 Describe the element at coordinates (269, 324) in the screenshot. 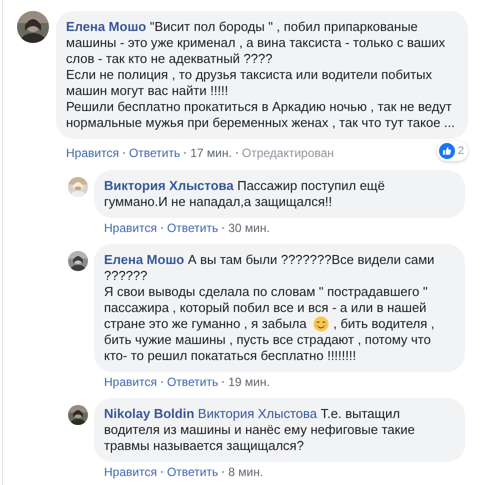

I see `comment-text: Я свои выводы сделала по словам " пострадавшего " пассажира , который побил все и вся - а или в нашей стране это же гуманно , я забыла , бить водителя , бить чужие машины , пусть все страдают , потому что кто- то решил покататься бесплатно !!!!!!!!` at that location.